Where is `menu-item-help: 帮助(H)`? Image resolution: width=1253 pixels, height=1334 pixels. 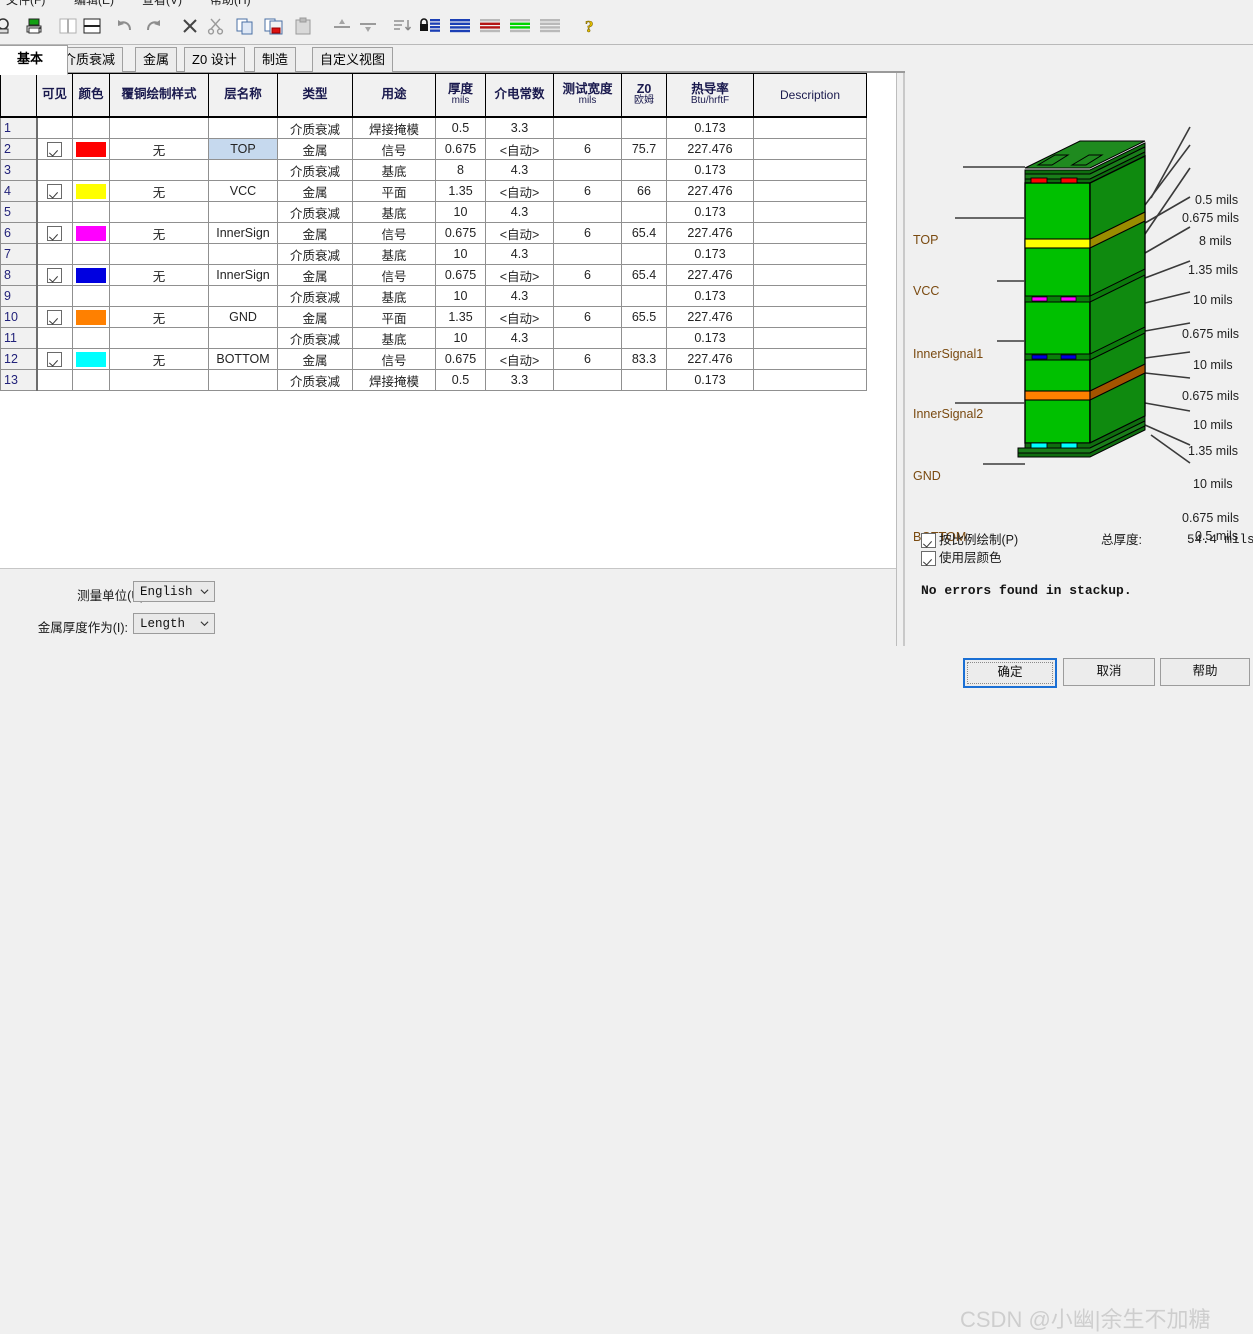
menu-item-help: 帮助(H) is located at coordinates (230, 4).